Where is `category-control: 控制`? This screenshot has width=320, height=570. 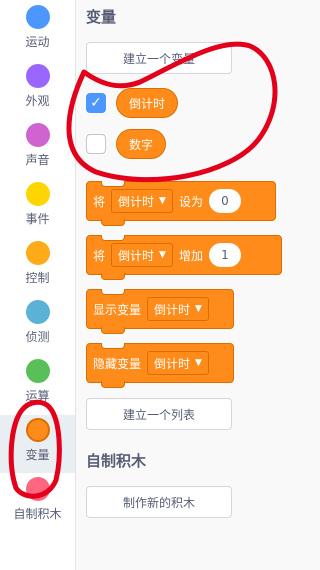
category-control: 控制 is located at coordinates (37, 267).